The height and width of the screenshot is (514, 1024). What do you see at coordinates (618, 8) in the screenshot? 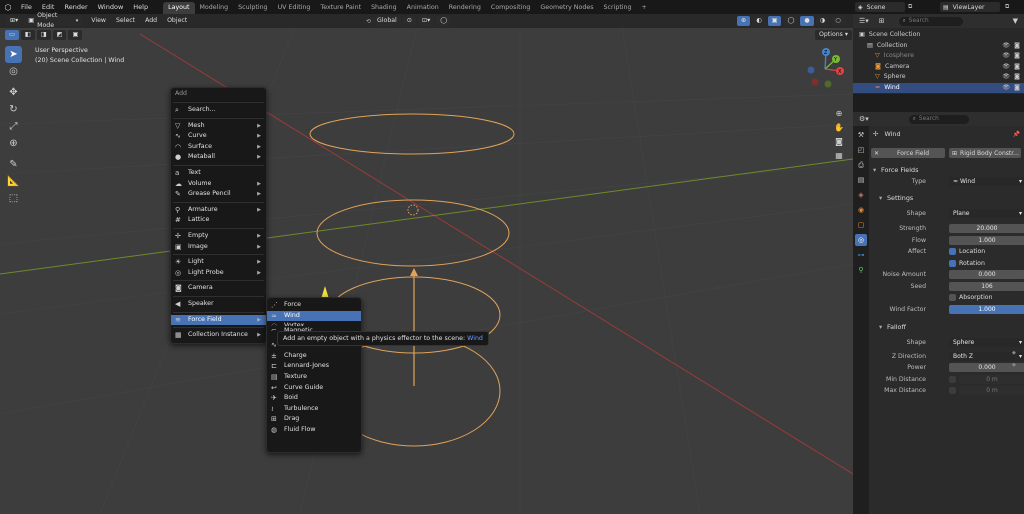
I see `tab-scripting: Scripting` at bounding box center [618, 8].